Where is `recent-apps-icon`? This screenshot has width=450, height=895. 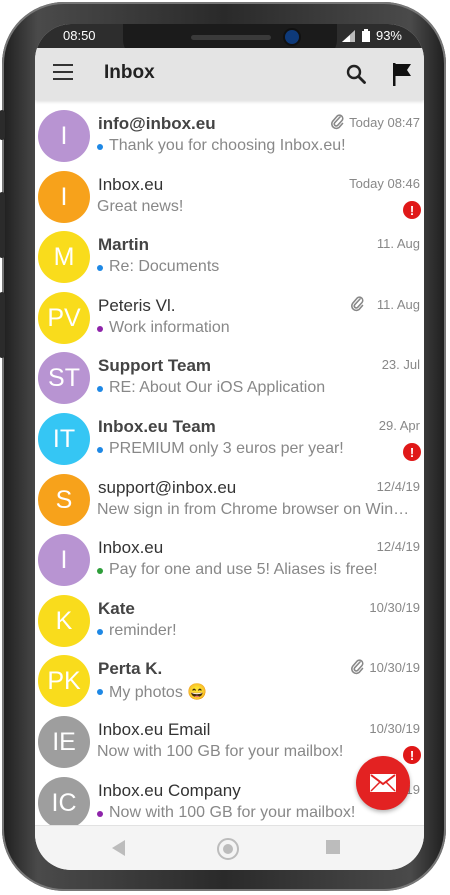
recent-apps-icon is located at coordinates (333, 847).